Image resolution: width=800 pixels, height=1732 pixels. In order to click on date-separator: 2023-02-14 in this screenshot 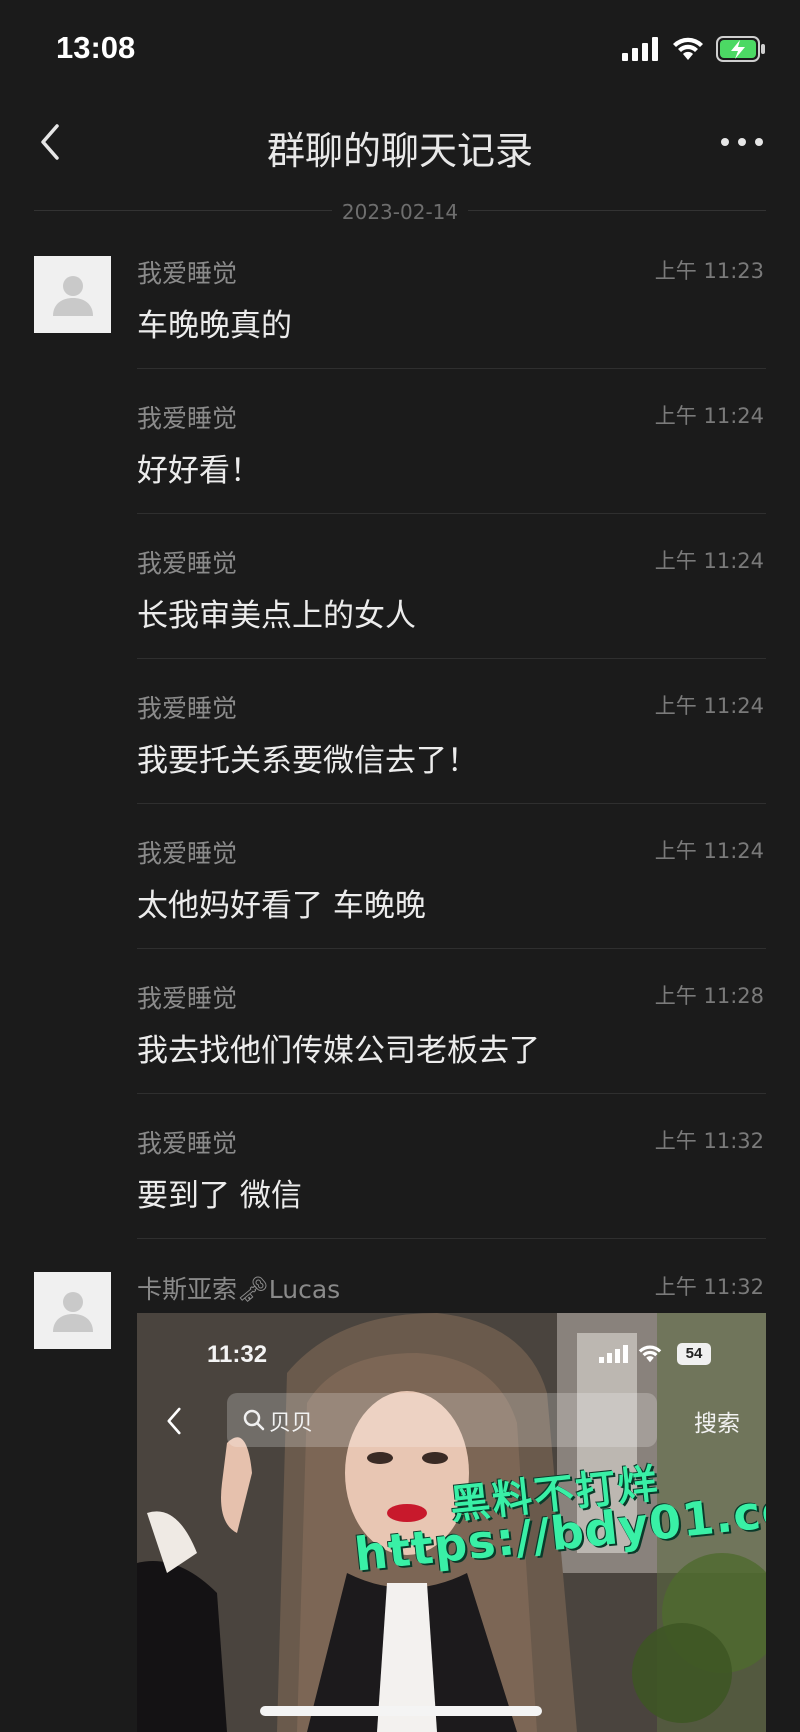, I will do `click(400, 211)`.